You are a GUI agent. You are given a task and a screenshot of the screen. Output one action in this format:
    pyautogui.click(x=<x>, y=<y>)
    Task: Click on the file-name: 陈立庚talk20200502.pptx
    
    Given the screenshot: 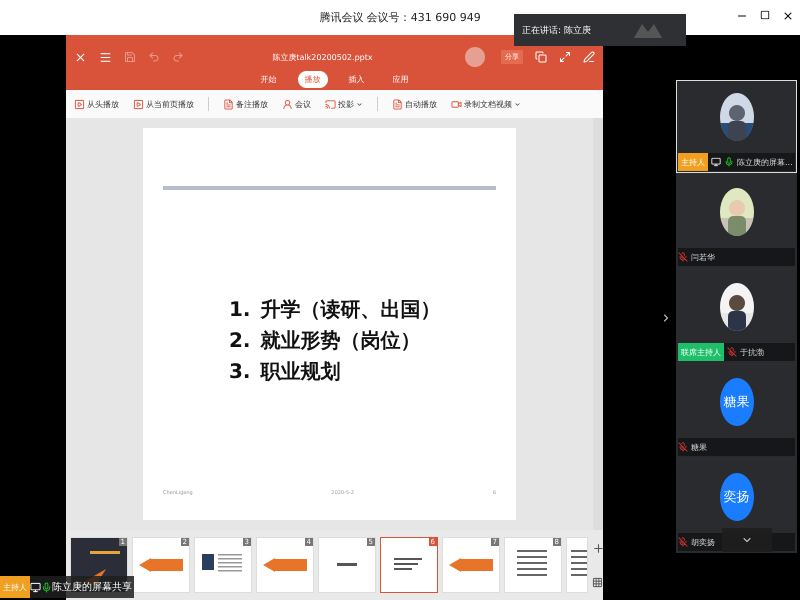 What is the action you would take?
    pyautogui.click(x=322, y=57)
    